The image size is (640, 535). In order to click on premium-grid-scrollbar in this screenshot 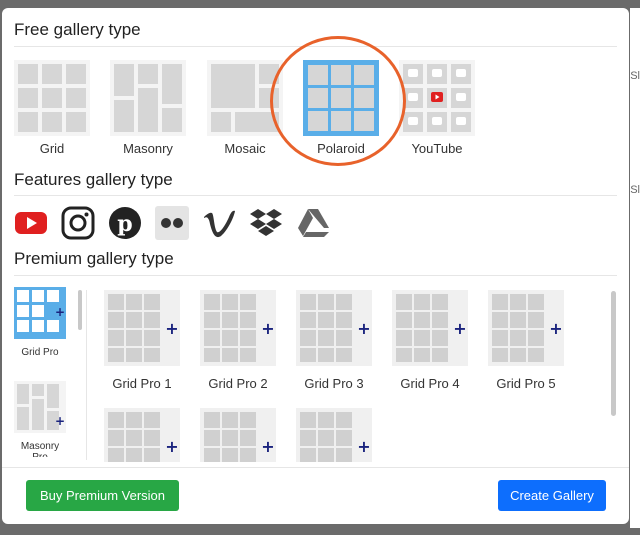, I will do `click(613, 353)`.